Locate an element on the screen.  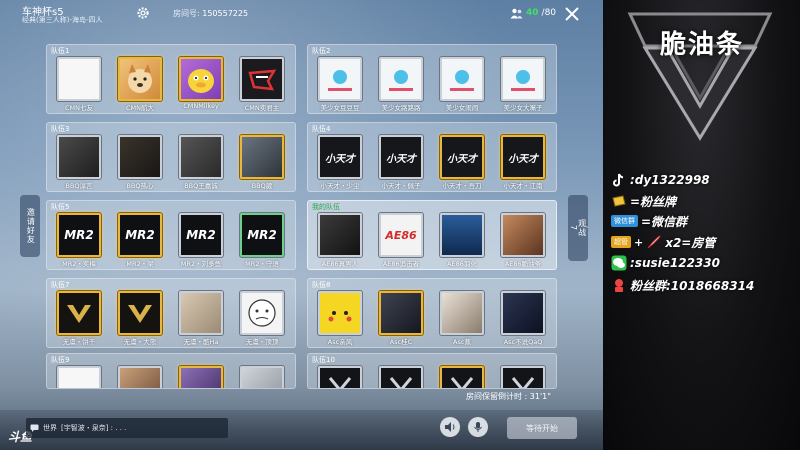
player-name: 美少女闹闹 is located at coordinates (462, 108).